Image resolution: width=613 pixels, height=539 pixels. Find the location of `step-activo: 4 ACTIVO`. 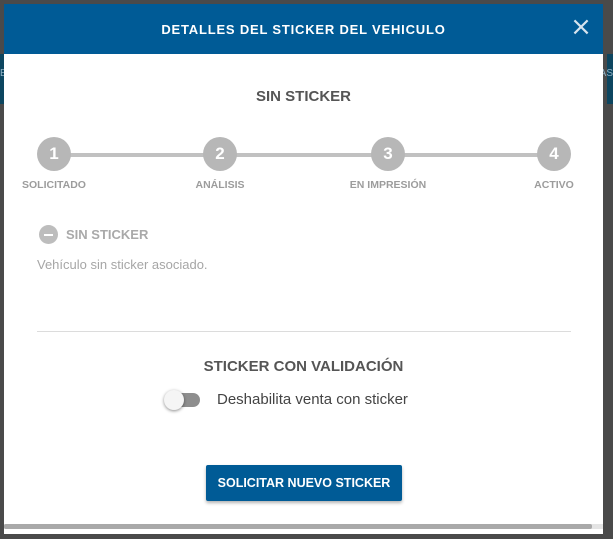

step-activo: 4 ACTIVO is located at coordinates (553, 164).